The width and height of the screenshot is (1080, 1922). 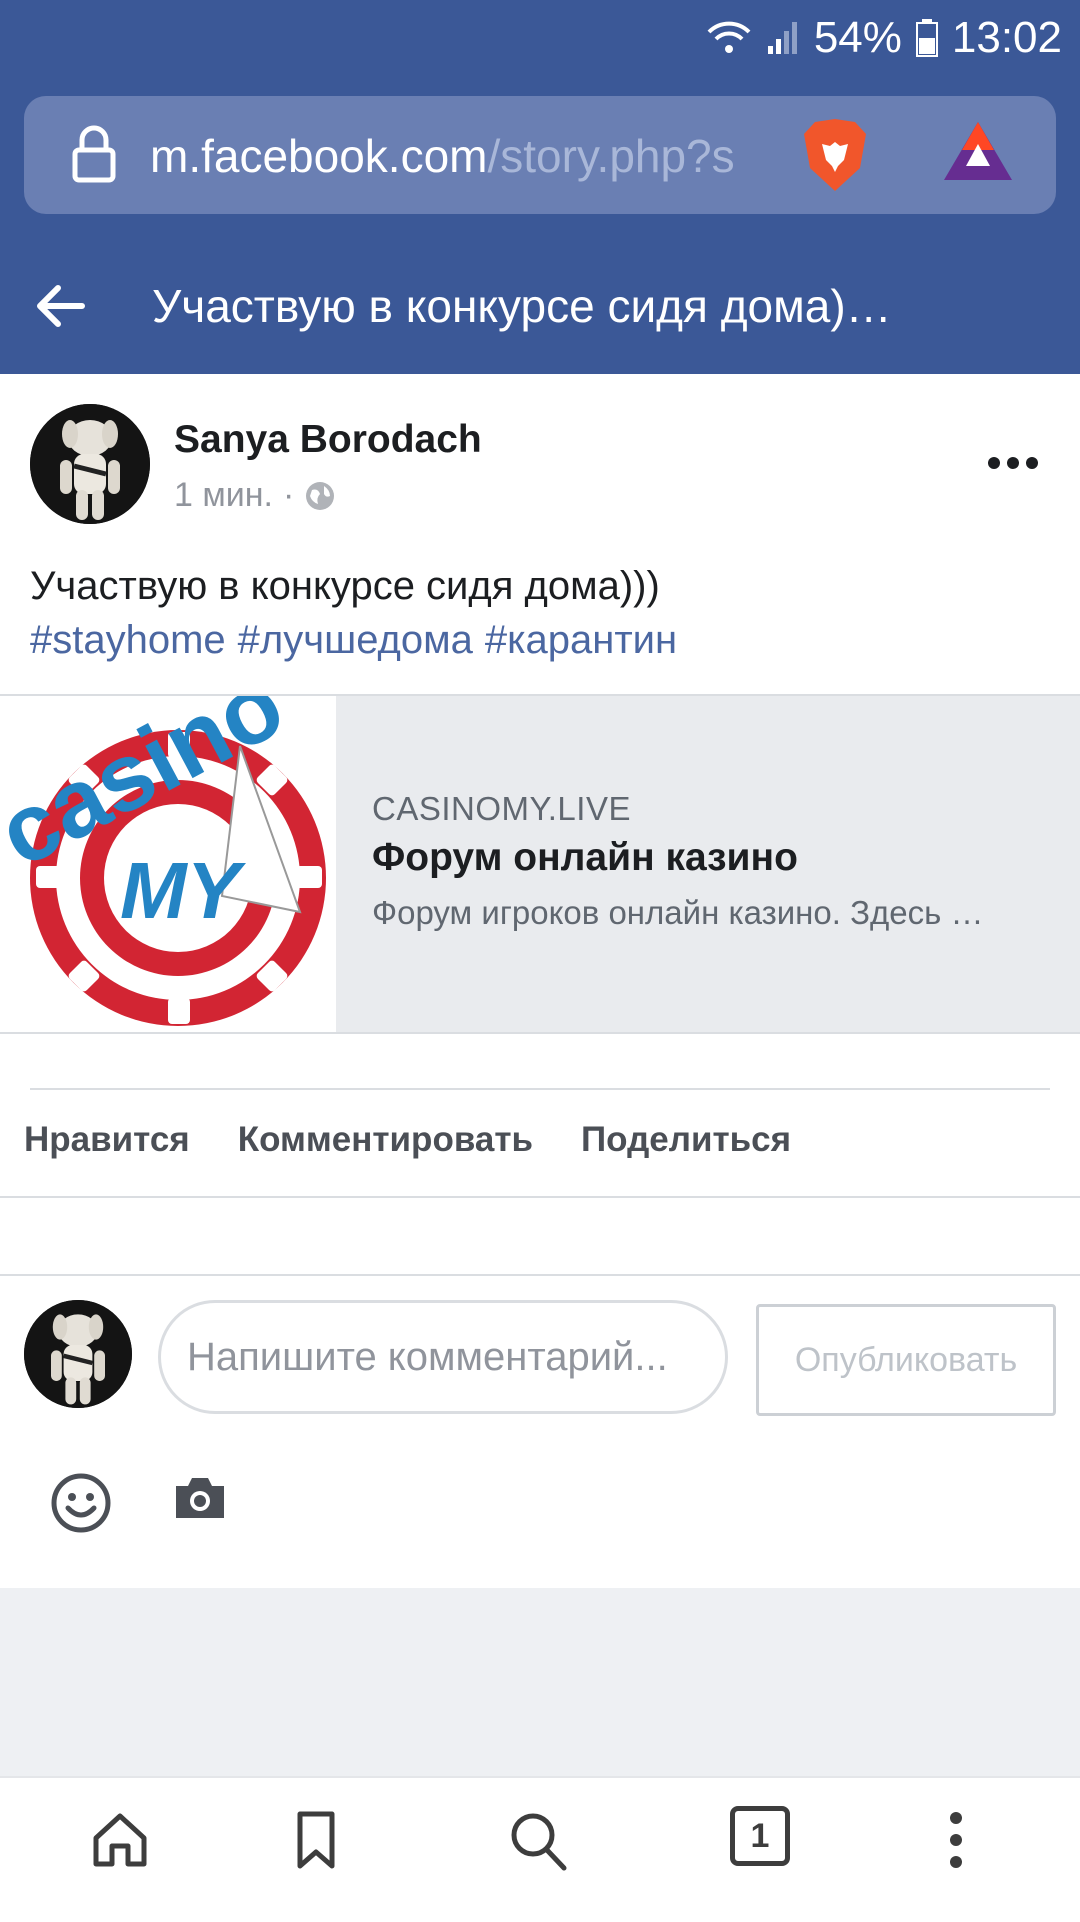 I want to click on post-meta: 1 мин. ·, so click(x=255, y=495).